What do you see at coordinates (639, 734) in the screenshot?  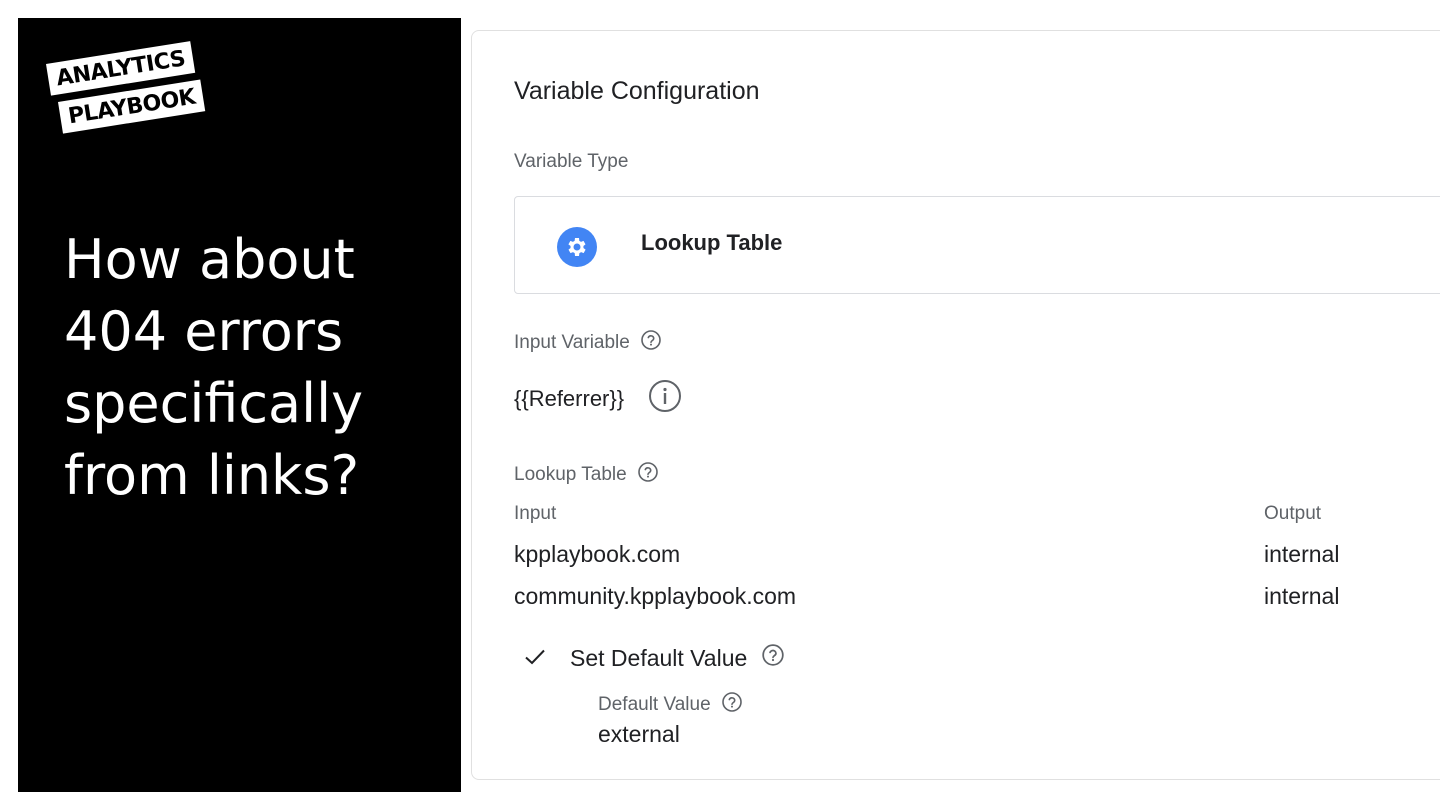 I see `default-value-field: external` at bounding box center [639, 734].